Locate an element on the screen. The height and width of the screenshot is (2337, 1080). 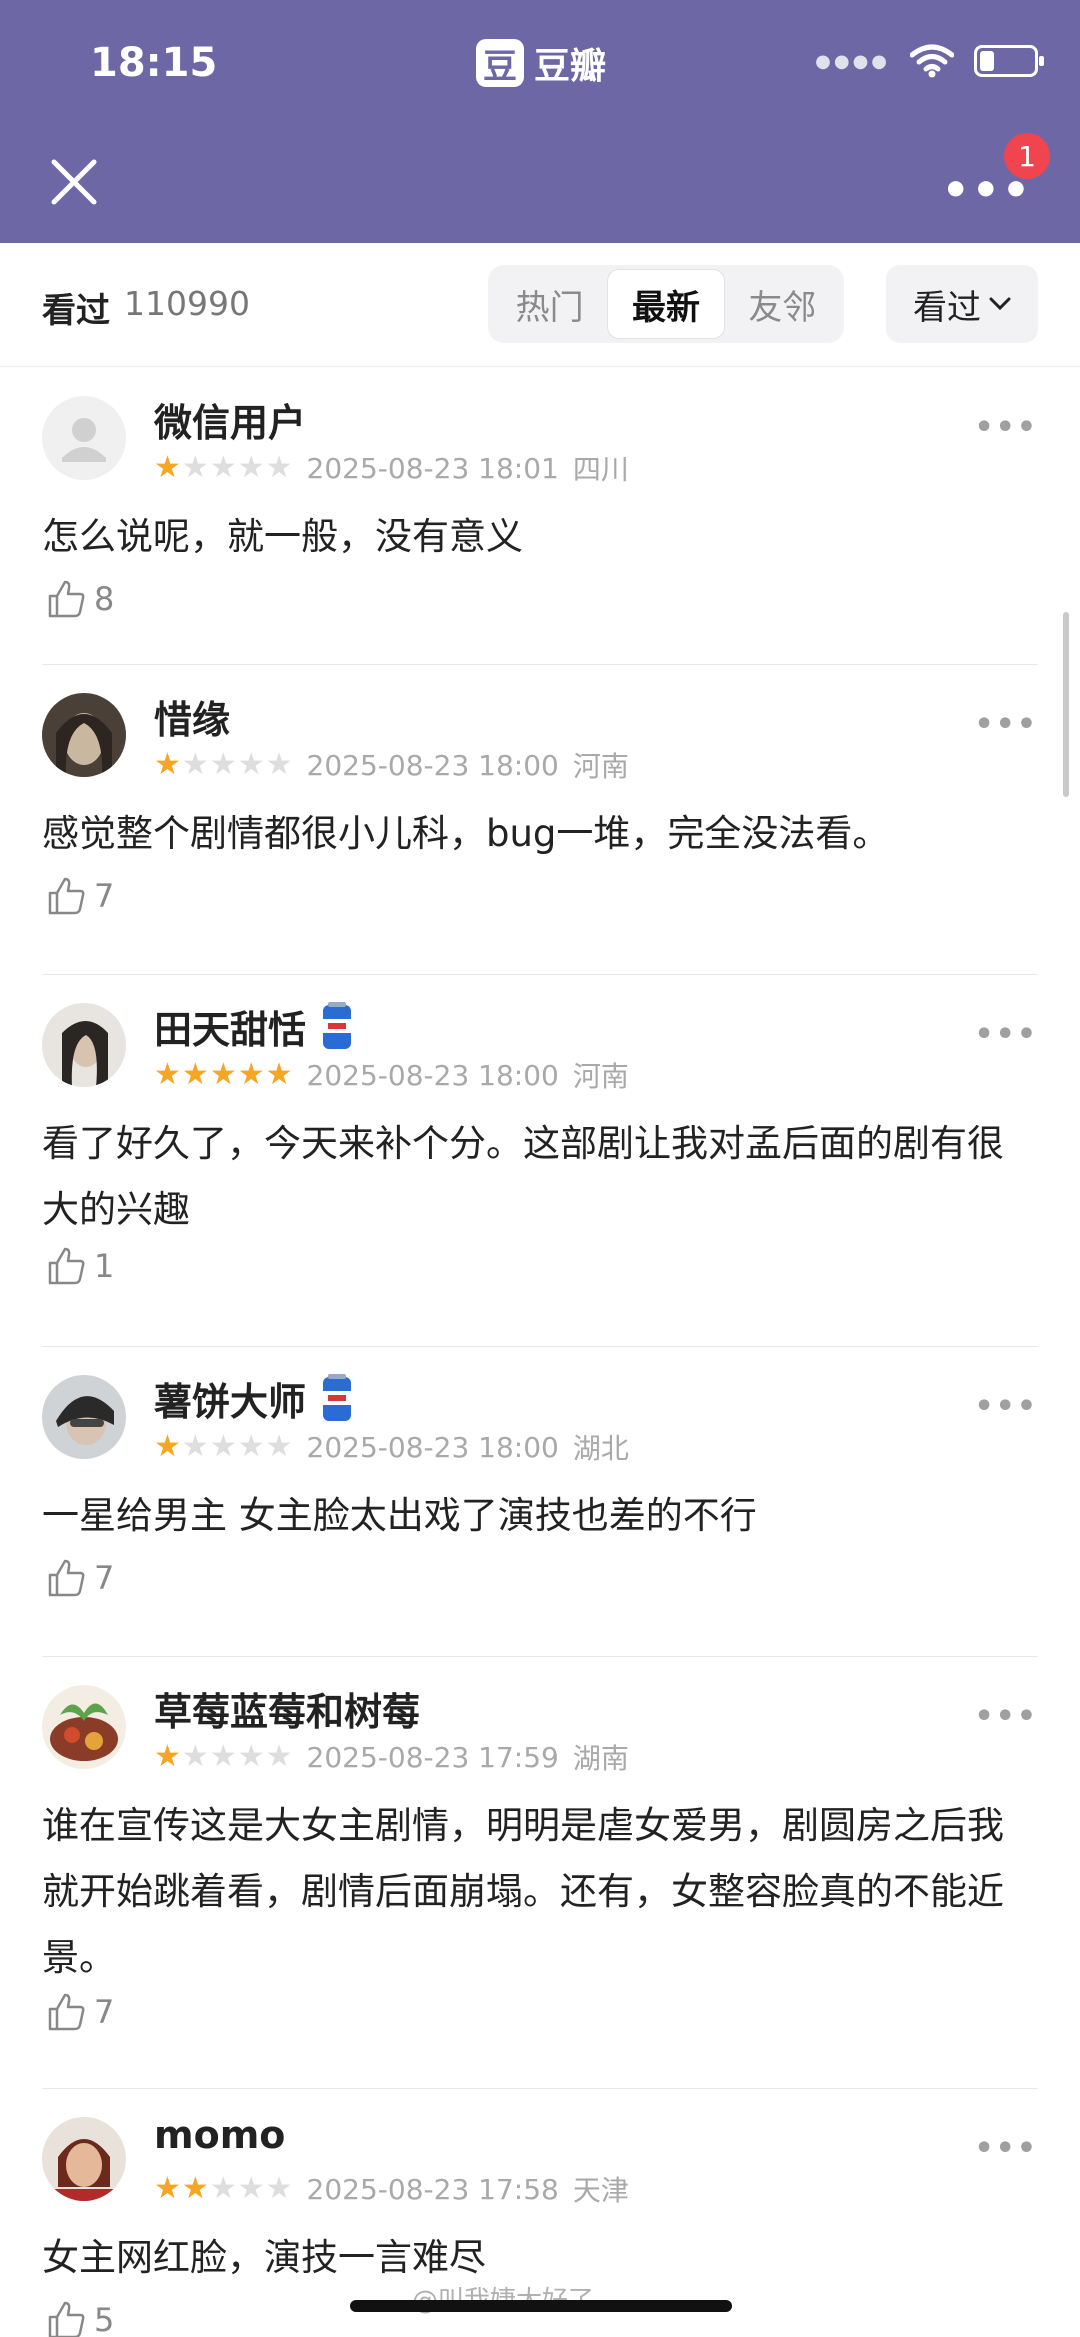
status-dropdown: 看过 is located at coordinates (962, 304).